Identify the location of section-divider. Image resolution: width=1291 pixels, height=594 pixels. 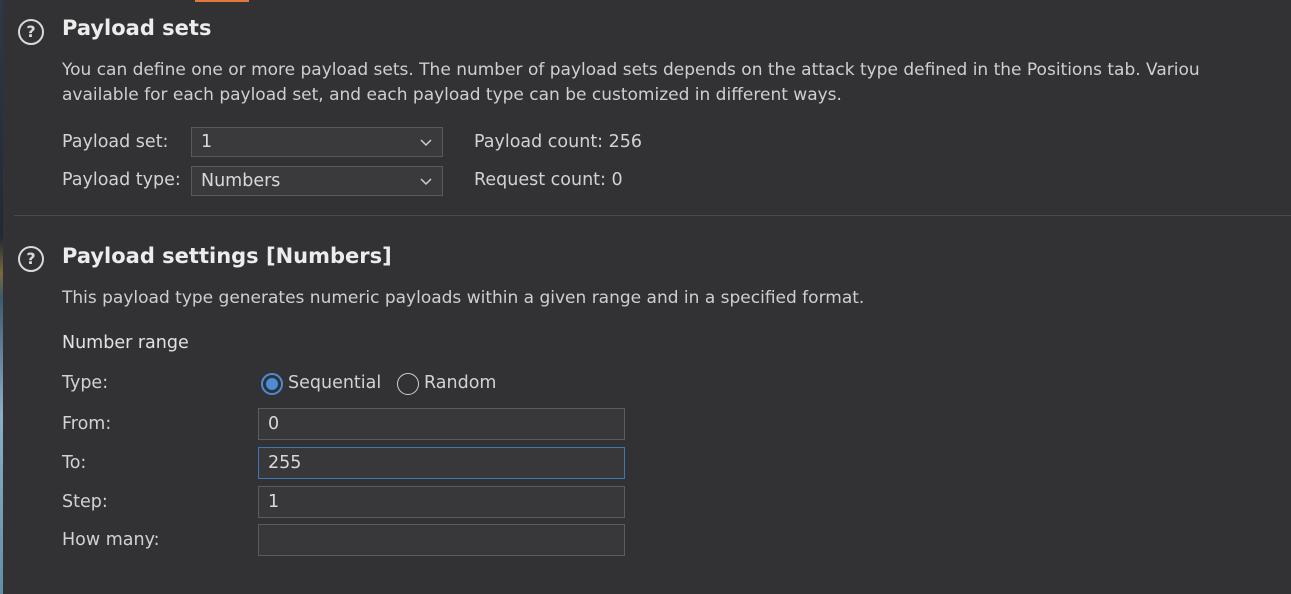
(652, 215).